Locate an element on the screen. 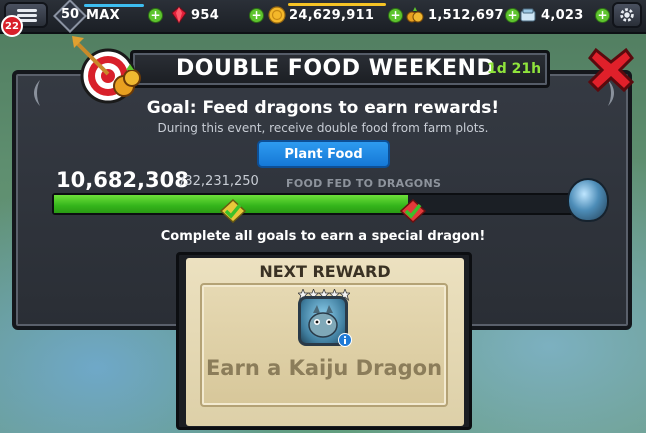  info-icon is located at coordinates (345, 340).